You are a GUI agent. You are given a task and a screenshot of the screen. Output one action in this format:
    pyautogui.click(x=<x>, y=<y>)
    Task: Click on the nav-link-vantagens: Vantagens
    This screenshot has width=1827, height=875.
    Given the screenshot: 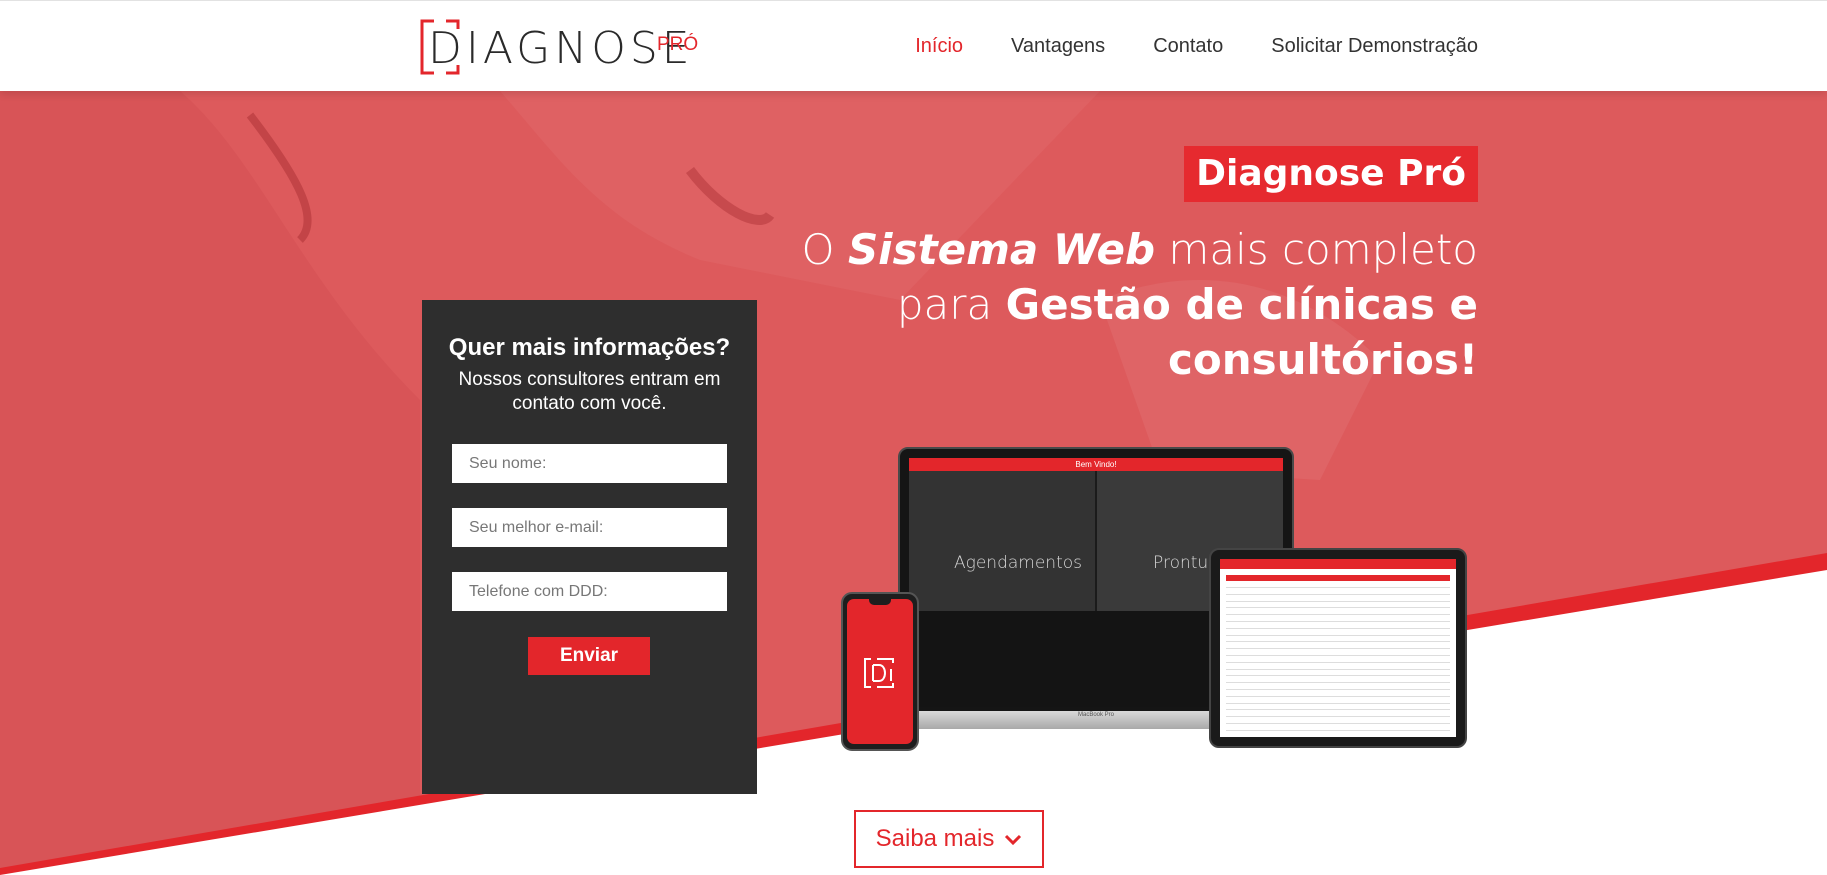 What is the action you would take?
    pyautogui.click(x=1058, y=46)
    